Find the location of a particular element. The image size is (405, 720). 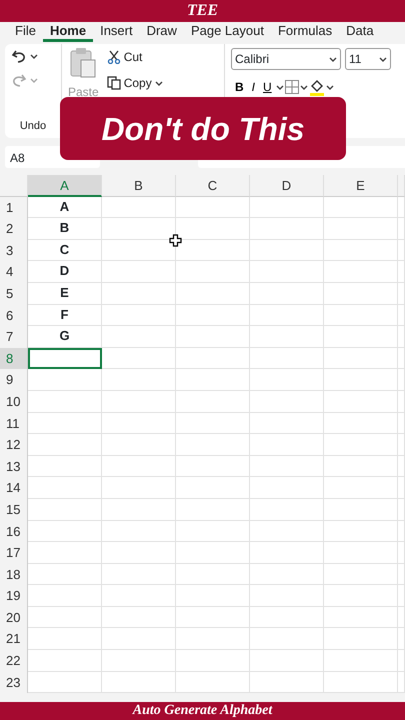

borders-icon is located at coordinates (292, 87).